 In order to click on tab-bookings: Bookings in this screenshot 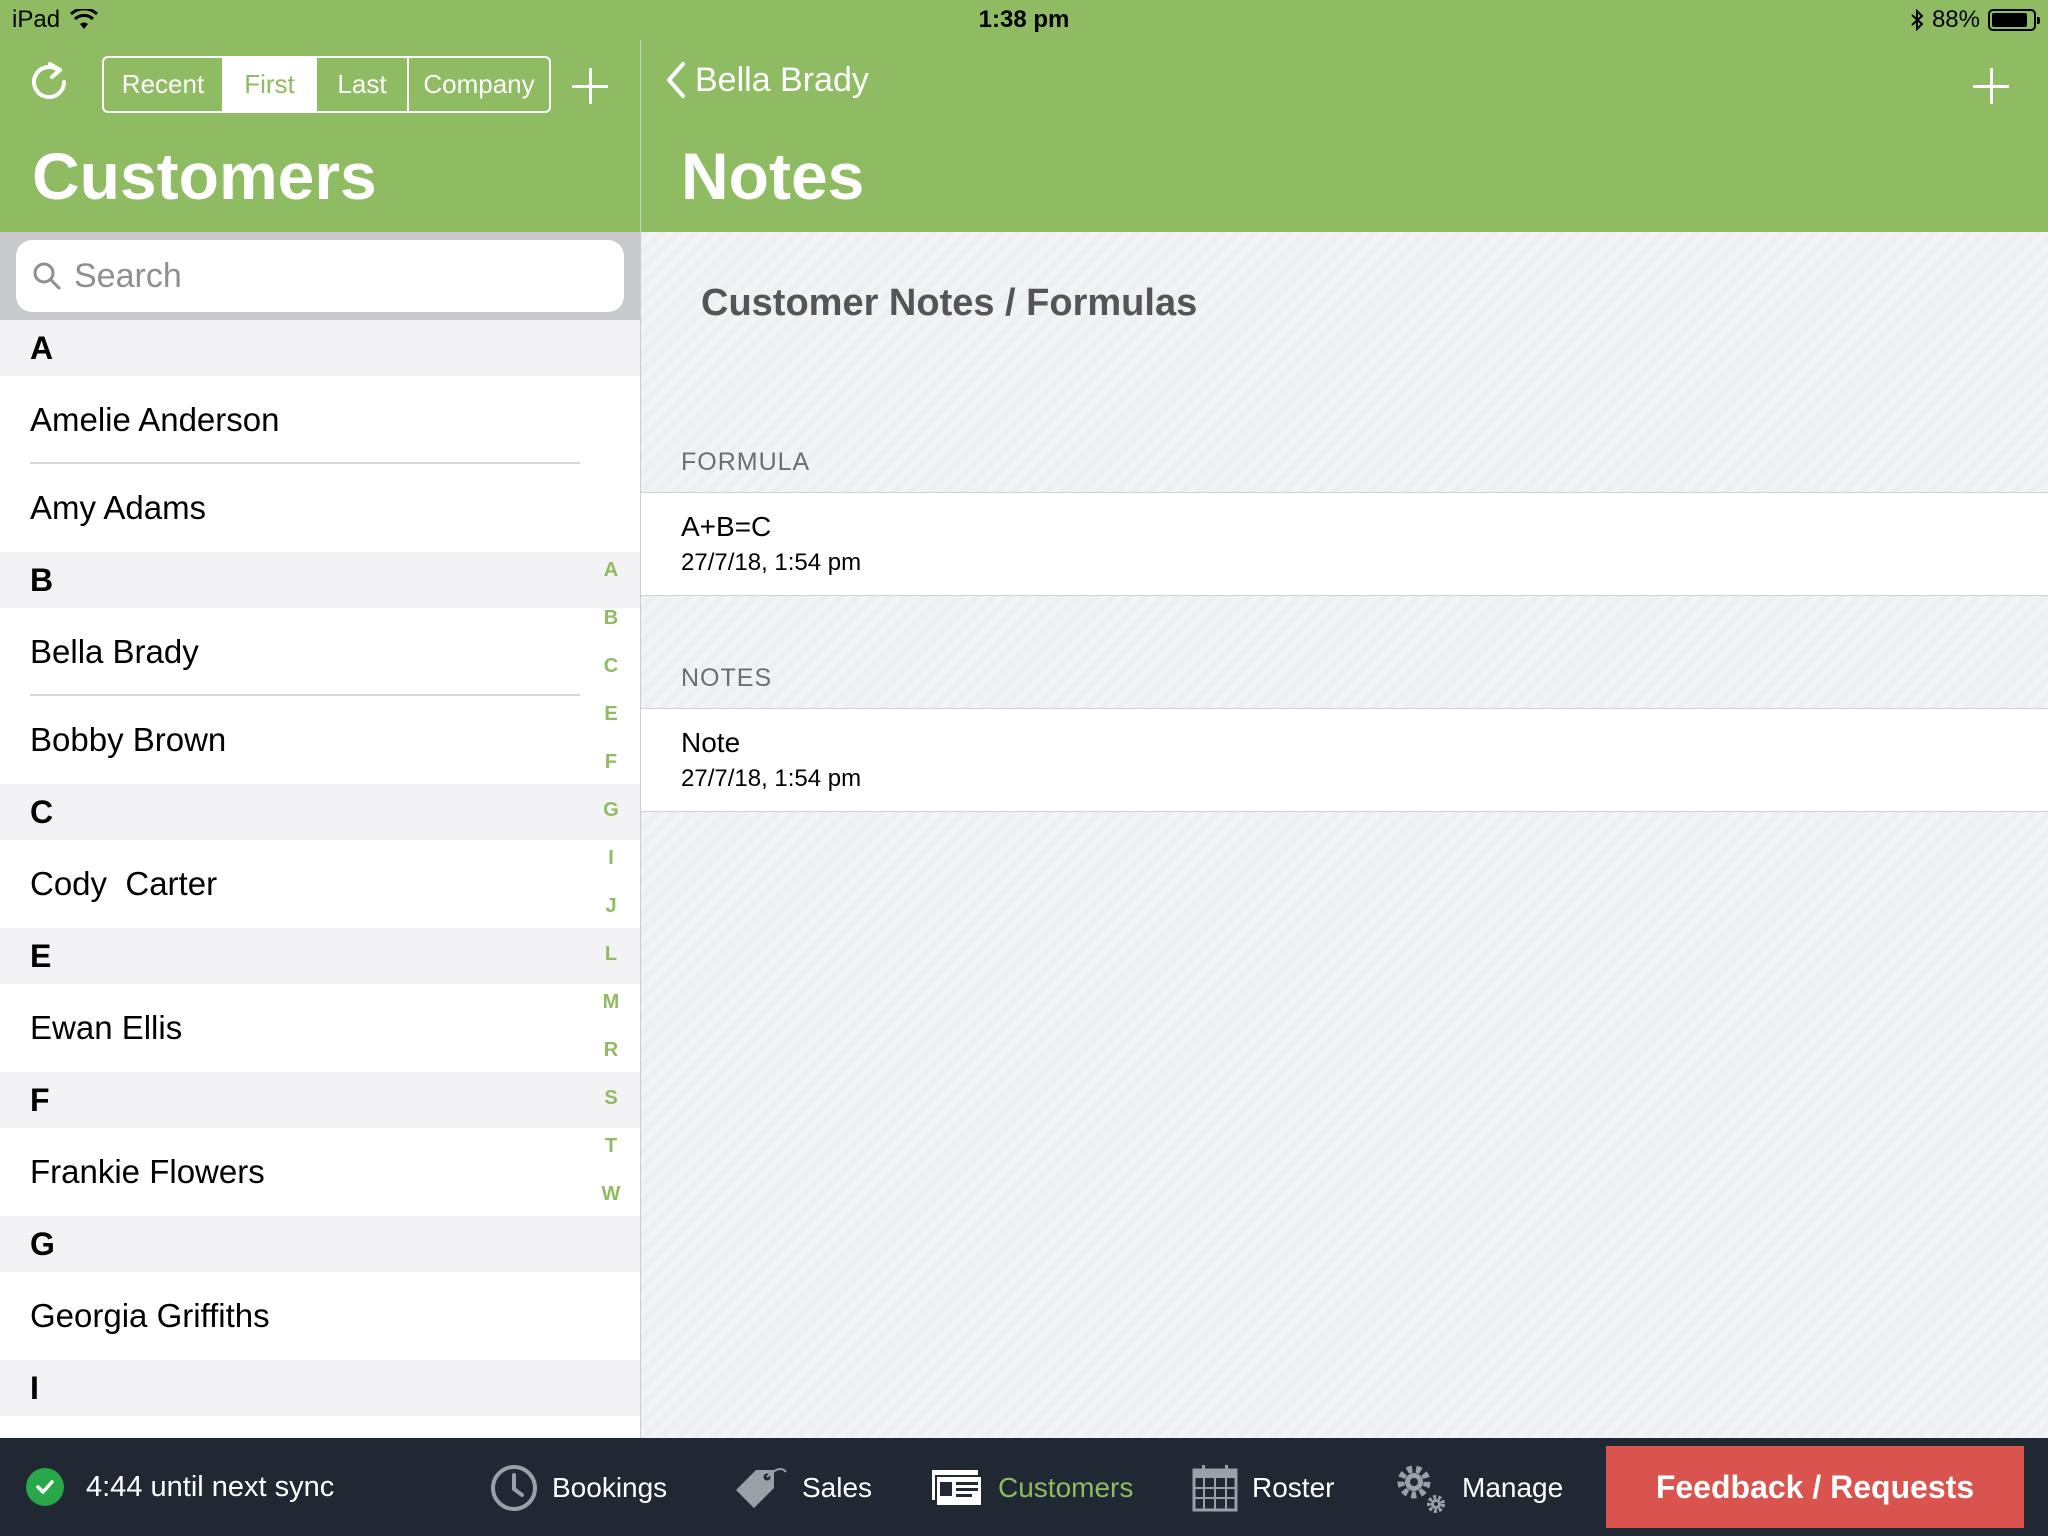, I will do `click(578, 1488)`.